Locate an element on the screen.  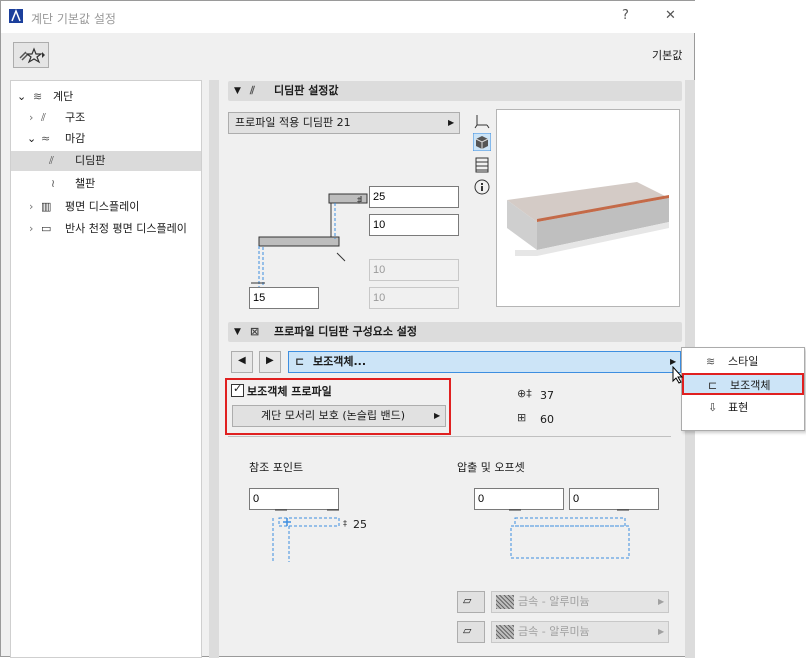
mouse-cursor-icon is located at coordinates (678, 375).